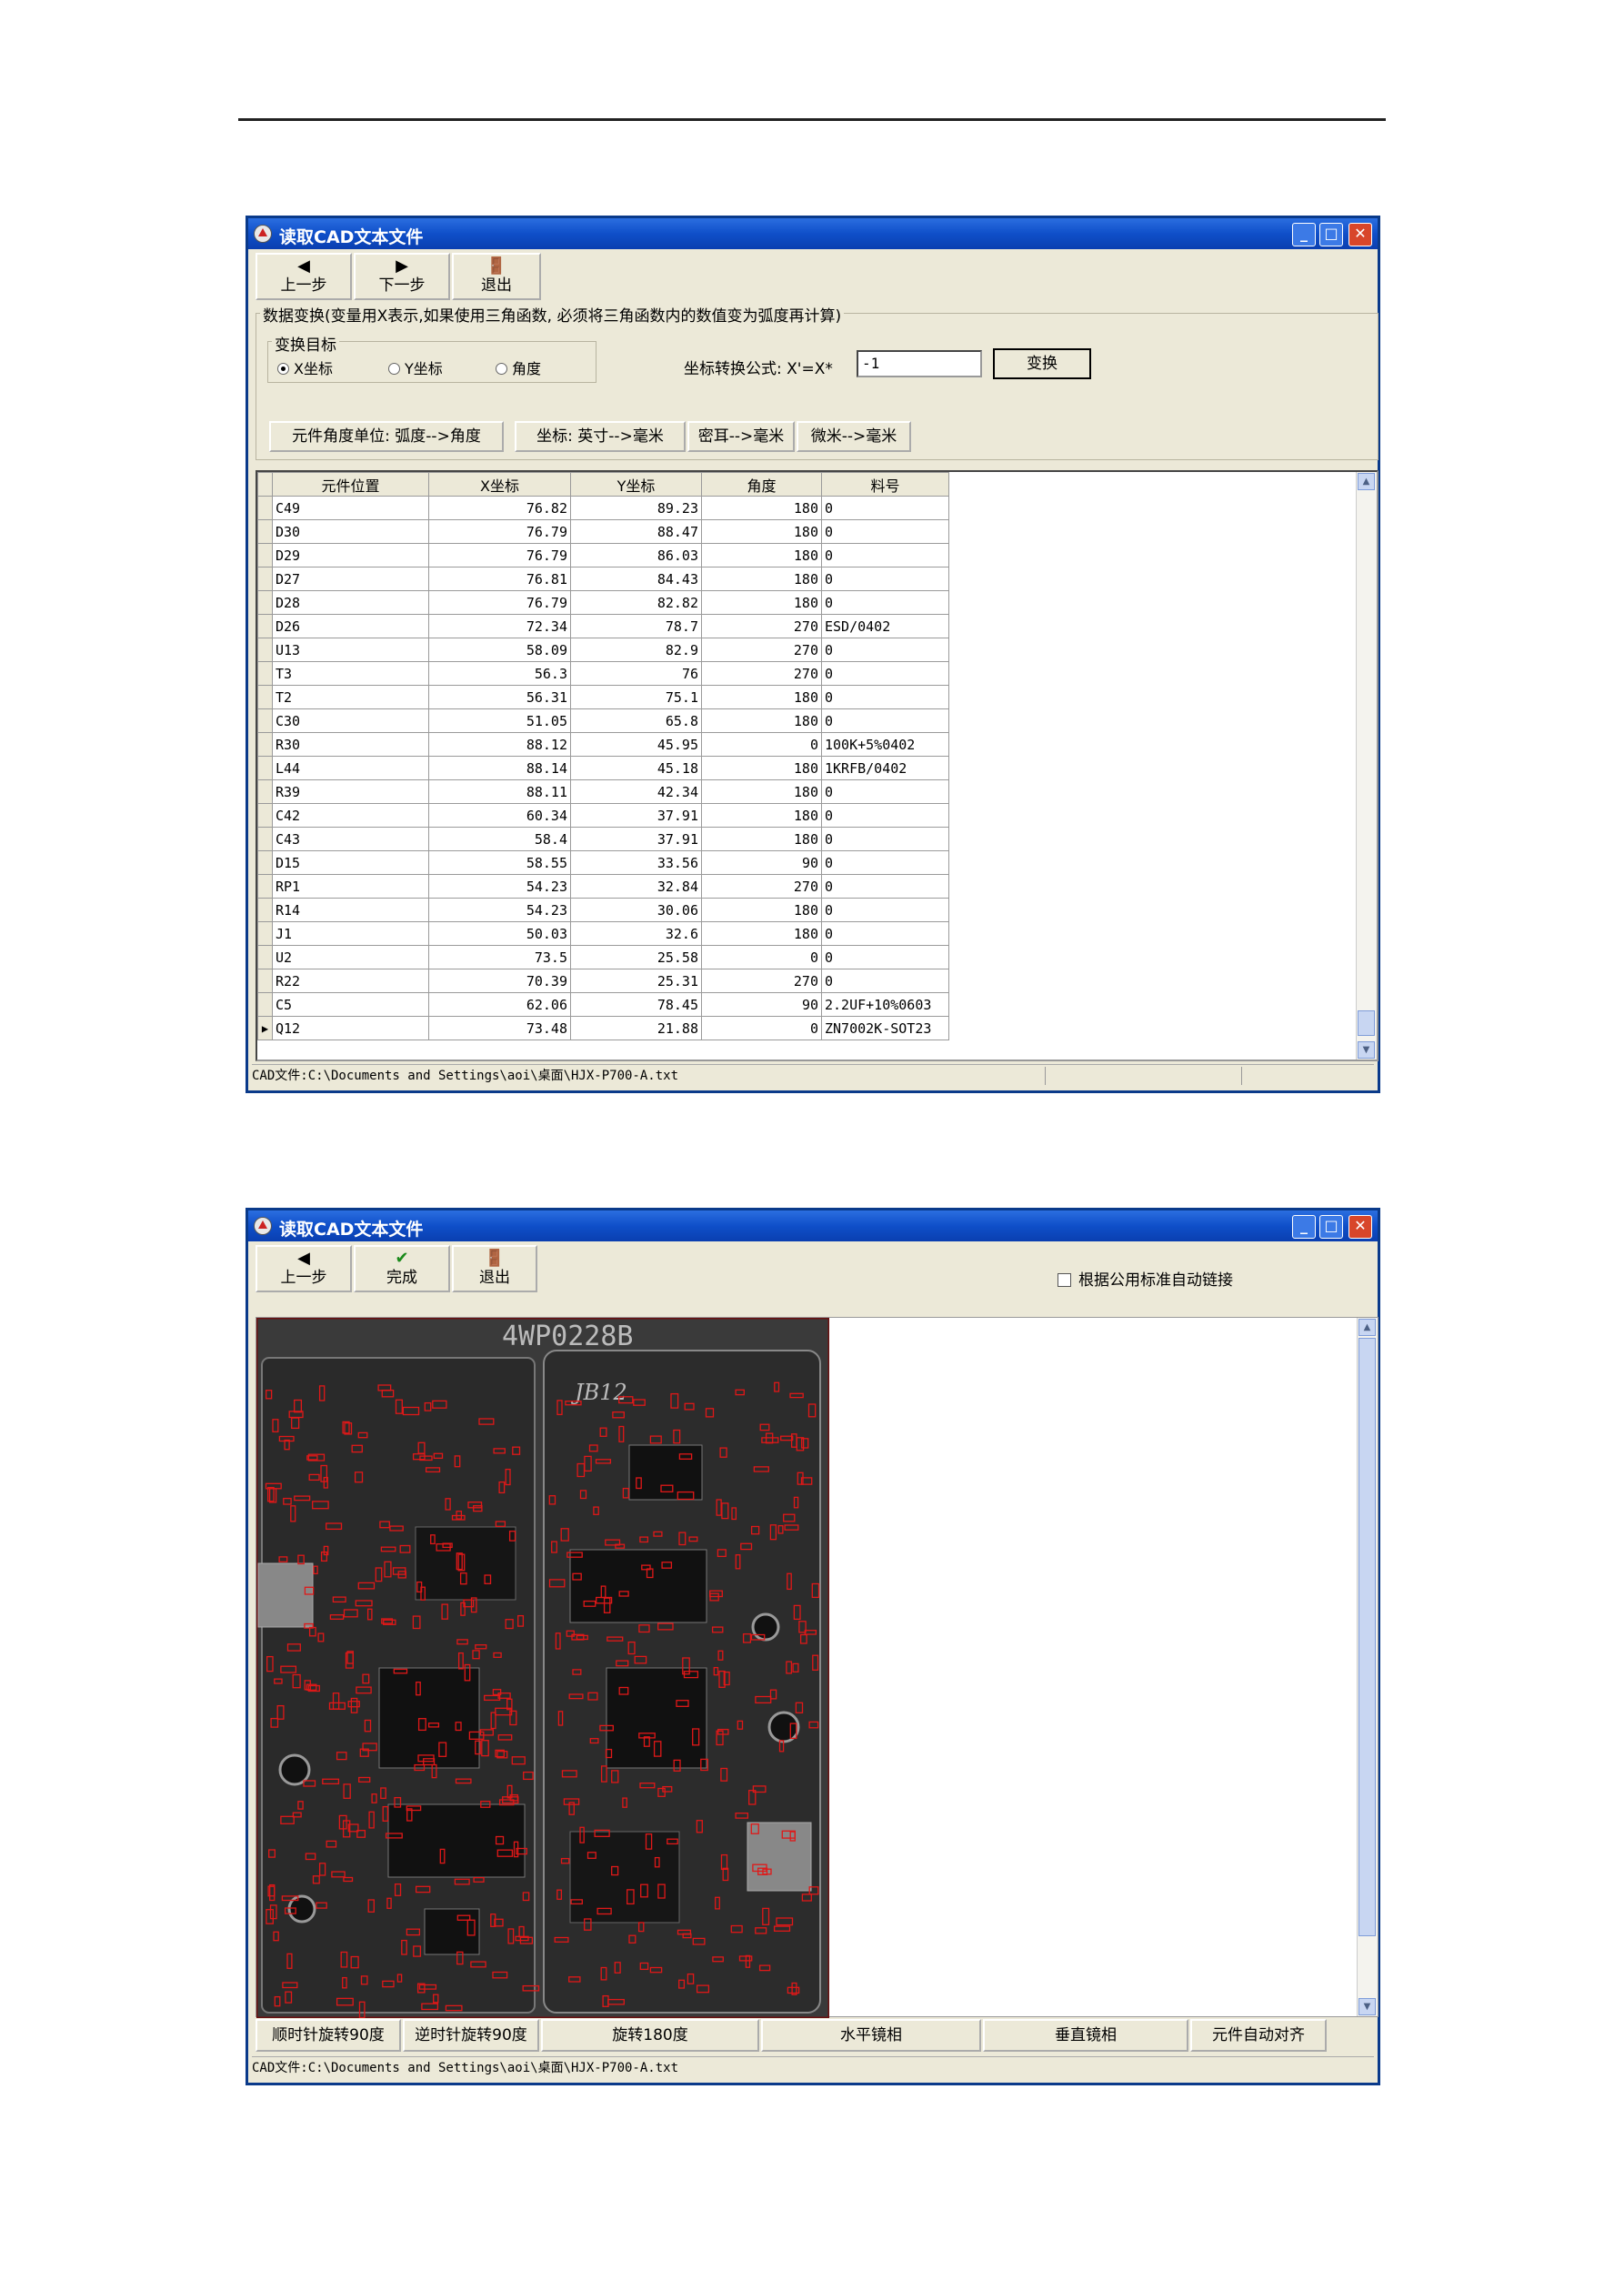 The width and height of the screenshot is (1624, 2270). Describe the element at coordinates (871, 2035) in the screenshot. I see `mirror-horizontal-button: 水平镜相` at that location.